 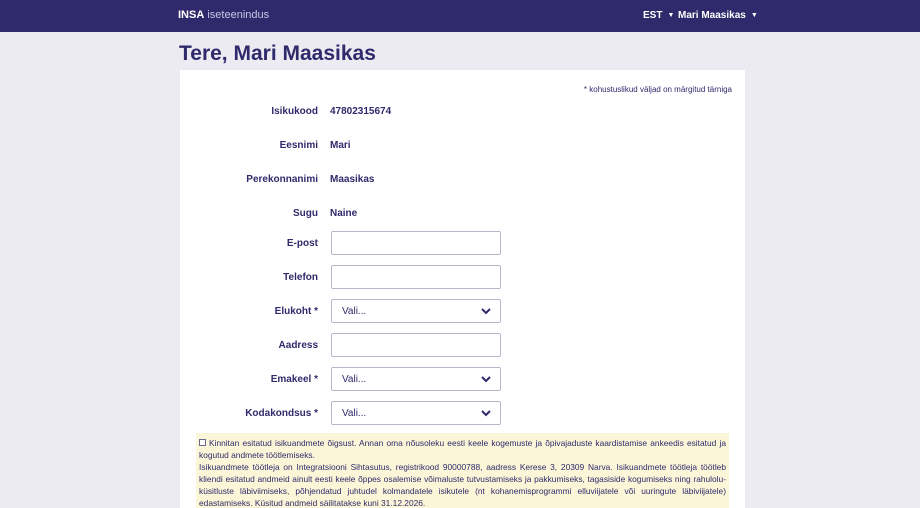 I want to click on eesnimi-value: Mari, so click(x=340, y=145).